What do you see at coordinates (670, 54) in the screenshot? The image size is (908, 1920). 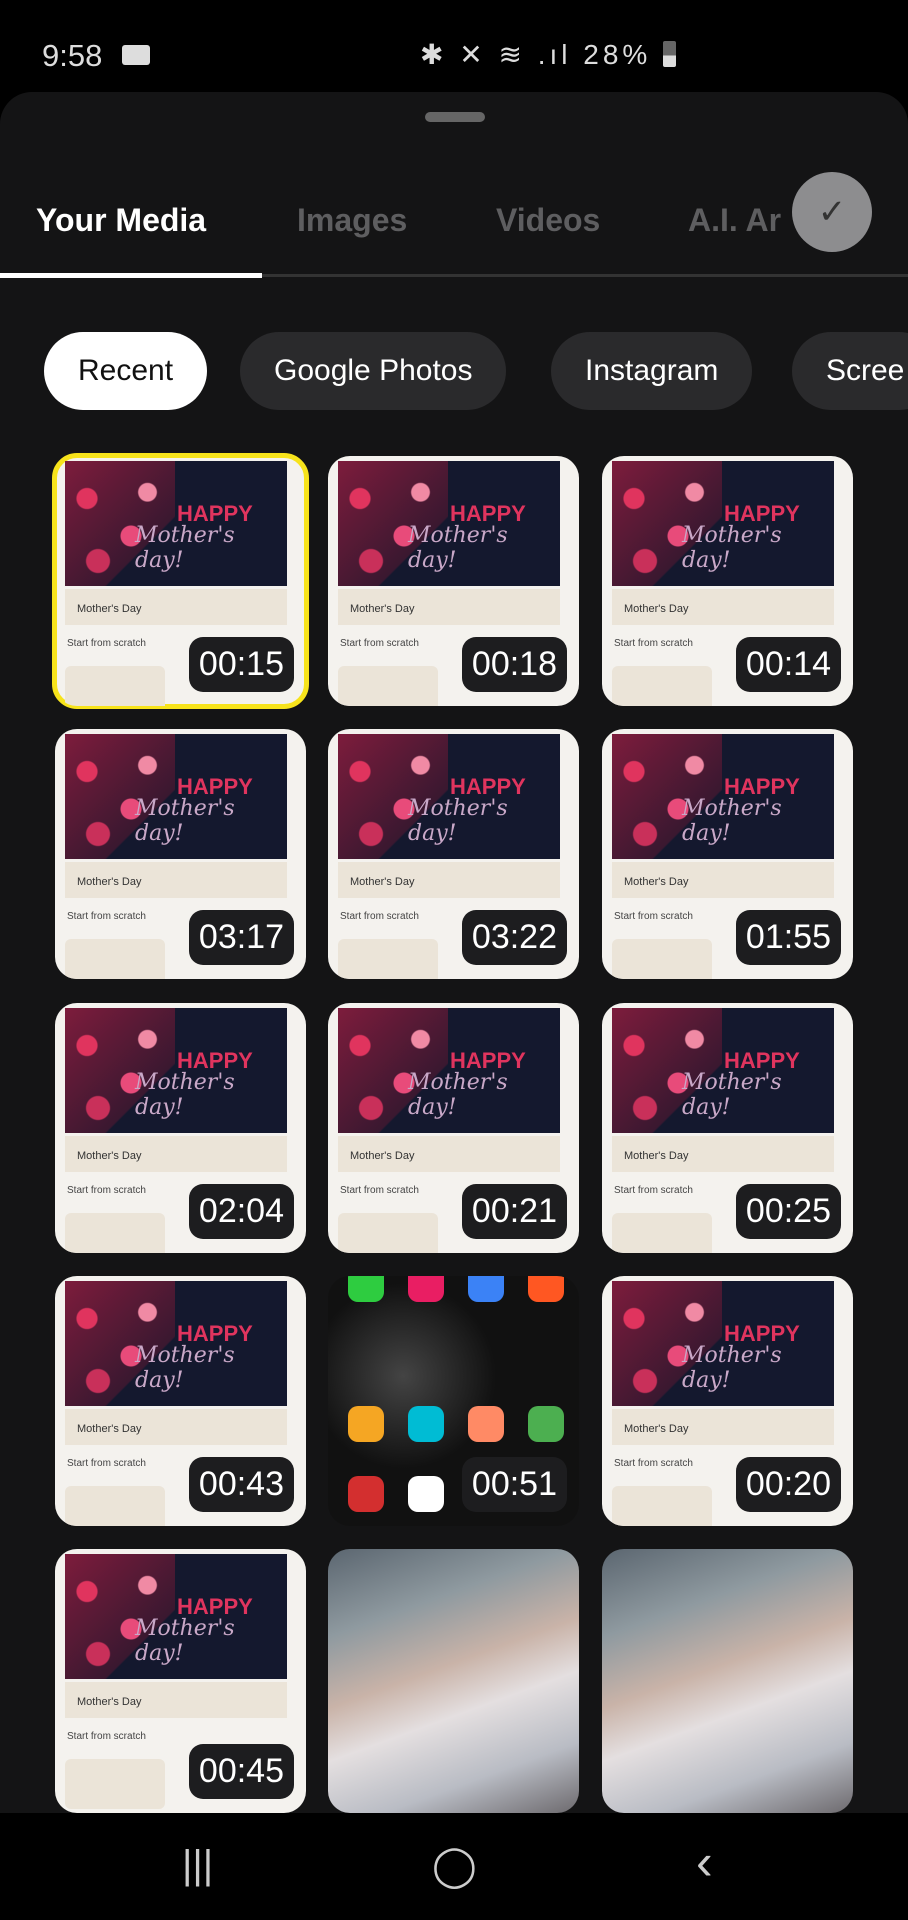 I see `battery-icon` at bounding box center [670, 54].